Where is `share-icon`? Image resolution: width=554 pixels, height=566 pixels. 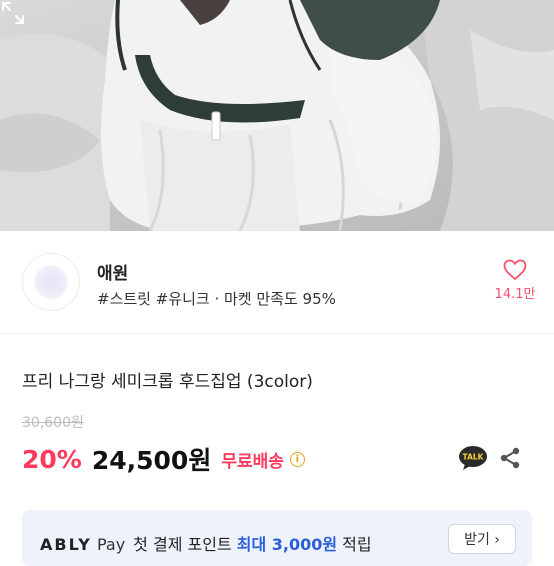
share-icon is located at coordinates (510, 458).